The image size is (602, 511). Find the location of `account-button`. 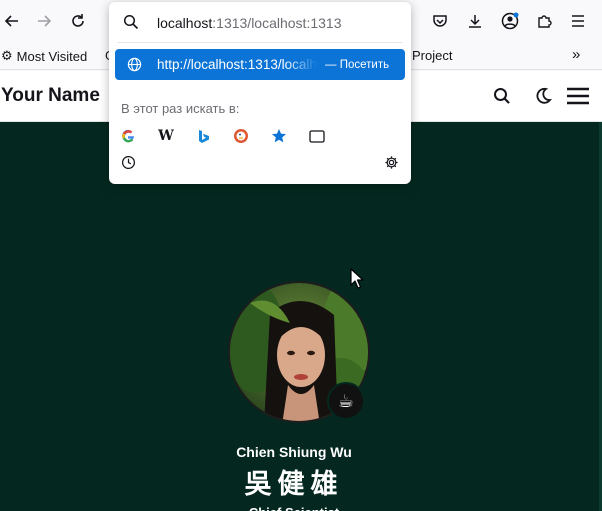

account-button is located at coordinates (510, 21).